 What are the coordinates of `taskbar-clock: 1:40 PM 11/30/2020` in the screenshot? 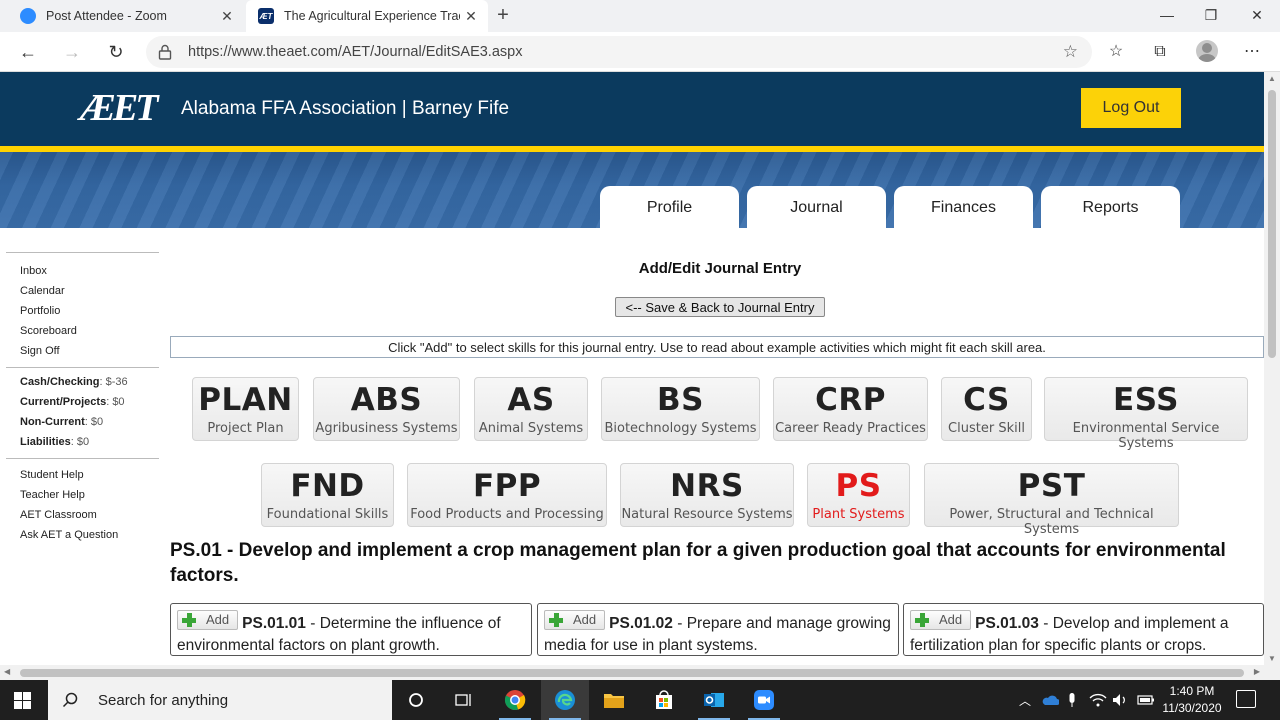 It's located at (1192, 700).